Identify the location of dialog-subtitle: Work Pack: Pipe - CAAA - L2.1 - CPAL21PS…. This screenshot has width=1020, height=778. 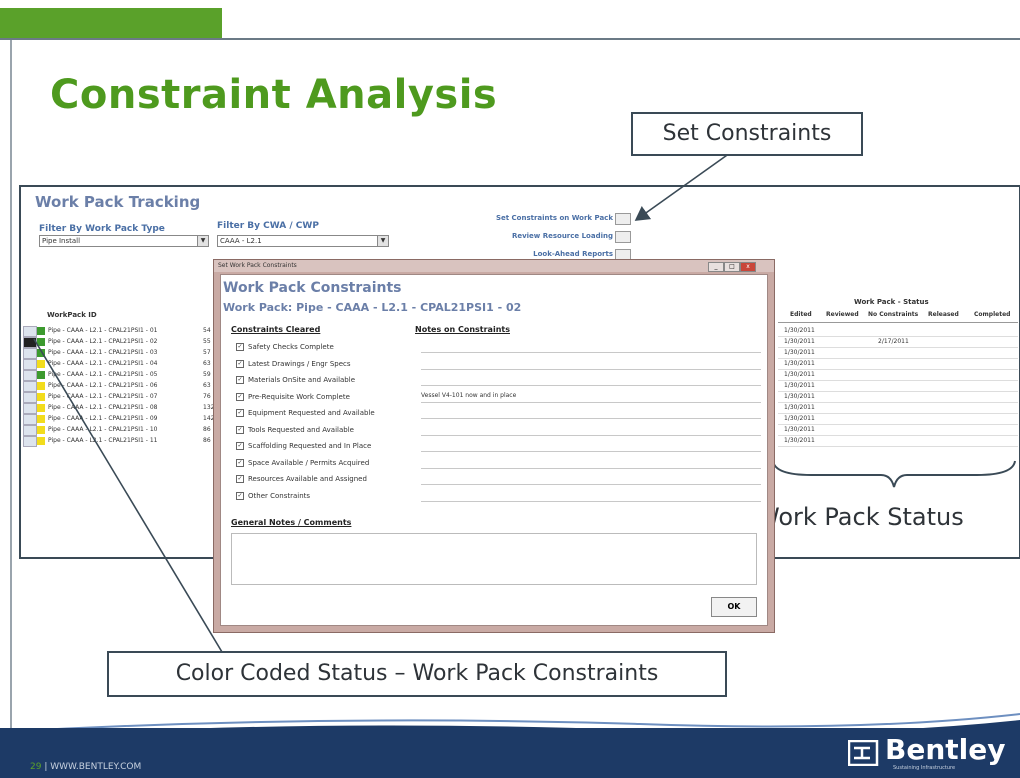
(372, 307).